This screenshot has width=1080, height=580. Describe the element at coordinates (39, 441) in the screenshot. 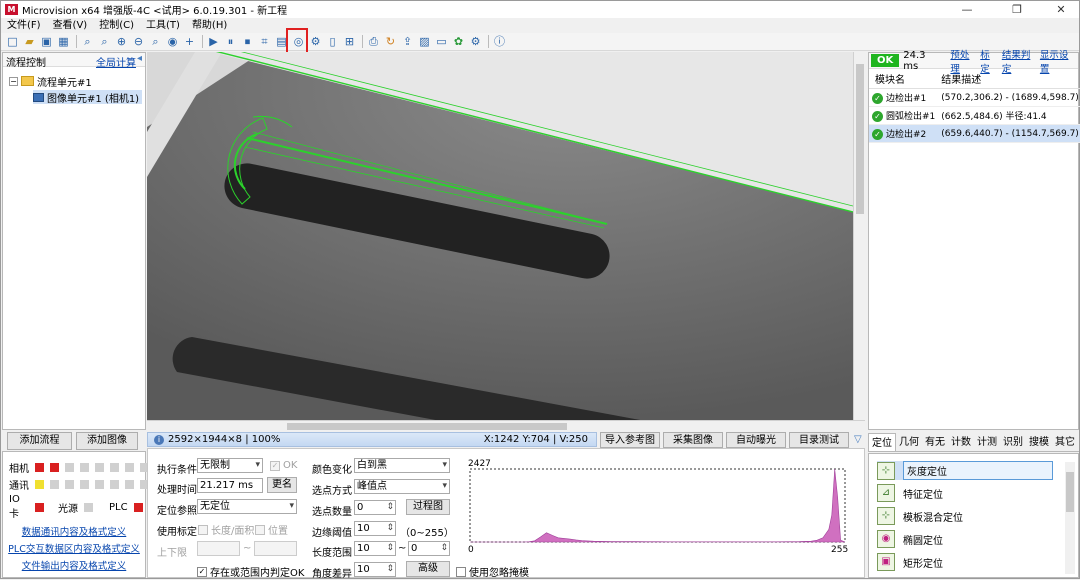

I see `add-flow-button: 添加流程` at that location.